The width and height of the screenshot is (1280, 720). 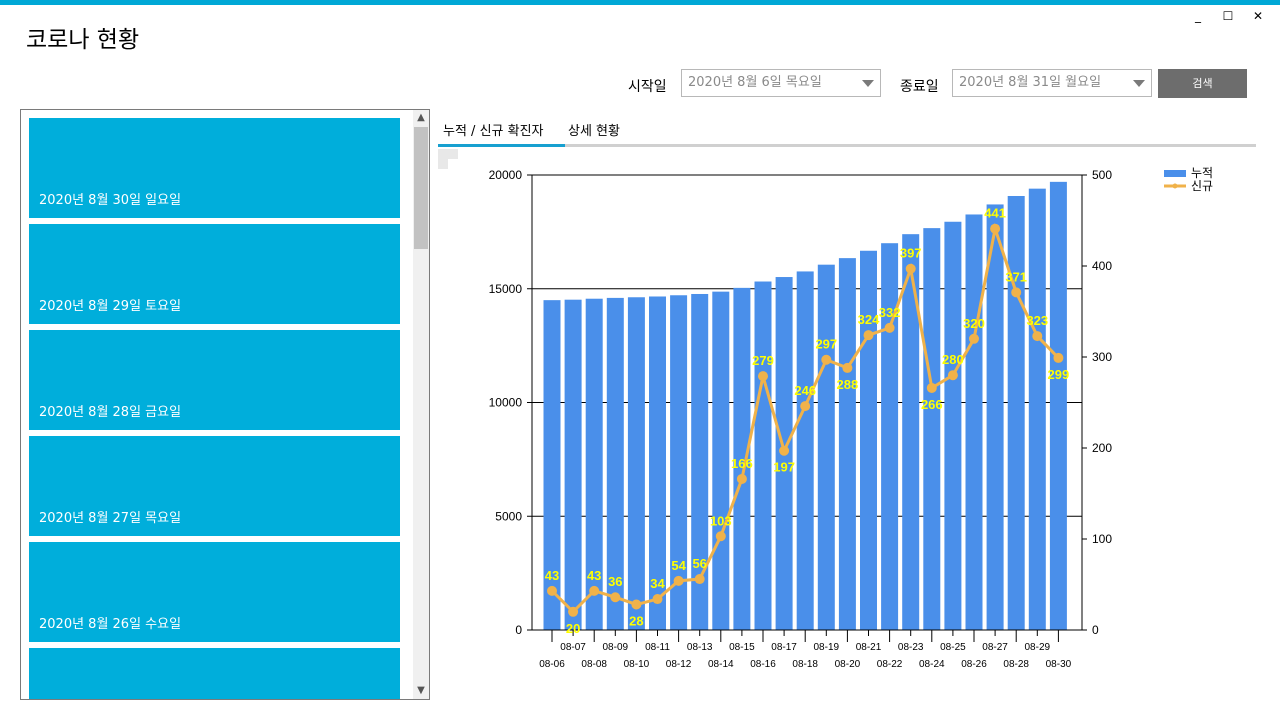 What do you see at coordinates (552, 664) in the screenshot?
I see `x-tick-label: 08-06` at bounding box center [552, 664].